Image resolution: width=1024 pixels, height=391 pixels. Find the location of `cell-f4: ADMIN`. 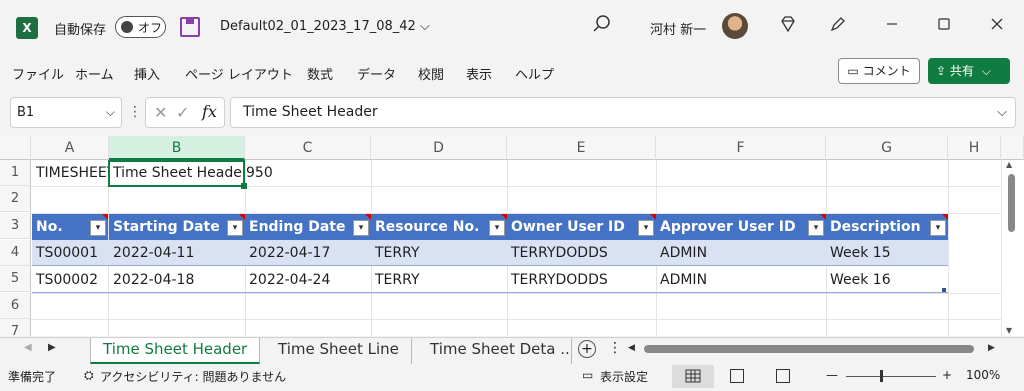

cell-f4: ADMIN is located at coordinates (741, 253).